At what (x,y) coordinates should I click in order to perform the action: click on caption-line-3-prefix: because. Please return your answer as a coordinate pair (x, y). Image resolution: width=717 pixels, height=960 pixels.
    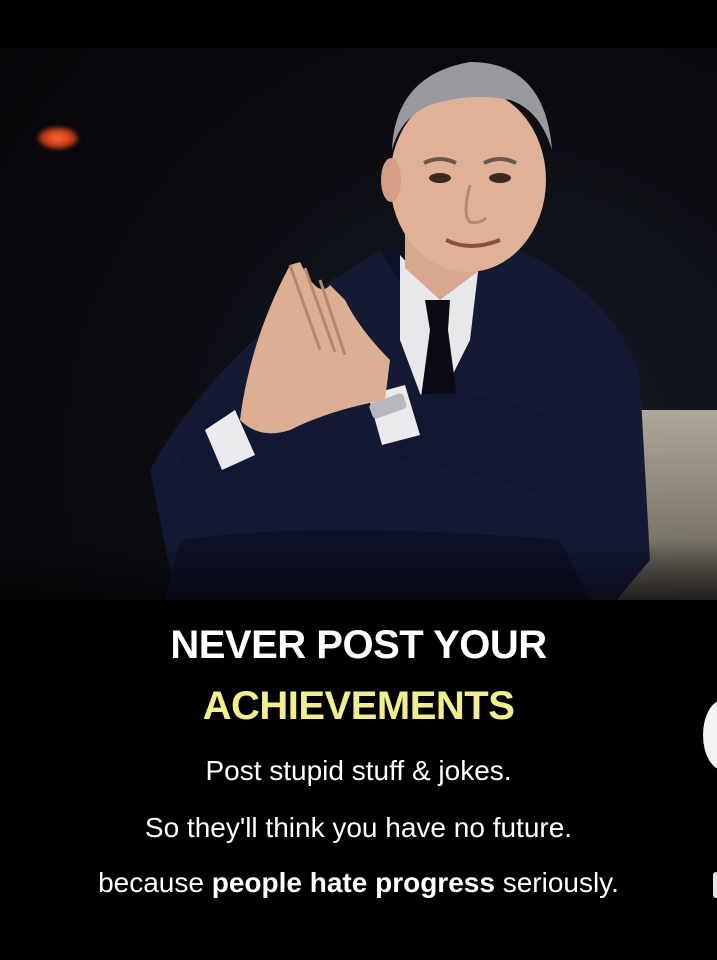
    Looking at the image, I should click on (155, 882).